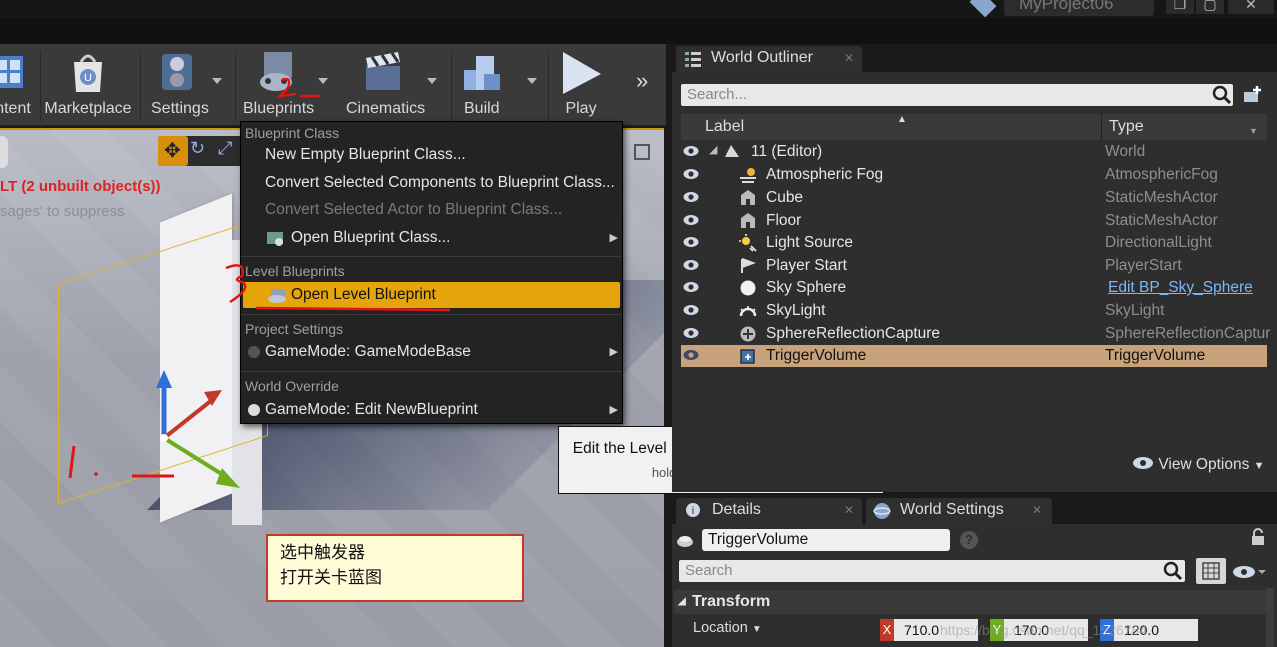 The width and height of the screenshot is (1277, 647). What do you see at coordinates (1253, 131) in the screenshot?
I see `column-dropdown-icon: ▼` at bounding box center [1253, 131].